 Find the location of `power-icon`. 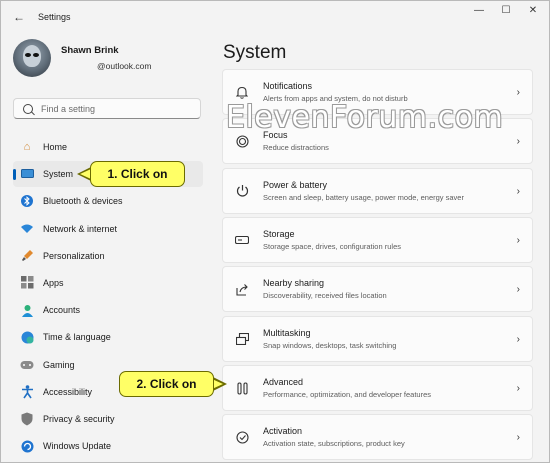

power-icon is located at coordinates (242, 191).